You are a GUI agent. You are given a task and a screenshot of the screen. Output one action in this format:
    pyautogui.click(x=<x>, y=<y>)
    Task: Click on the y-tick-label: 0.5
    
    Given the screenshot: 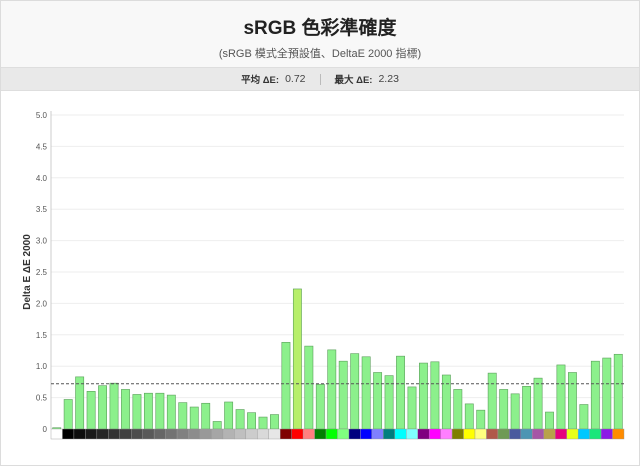 What is the action you would take?
    pyautogui.click(x=42, y=398)
    